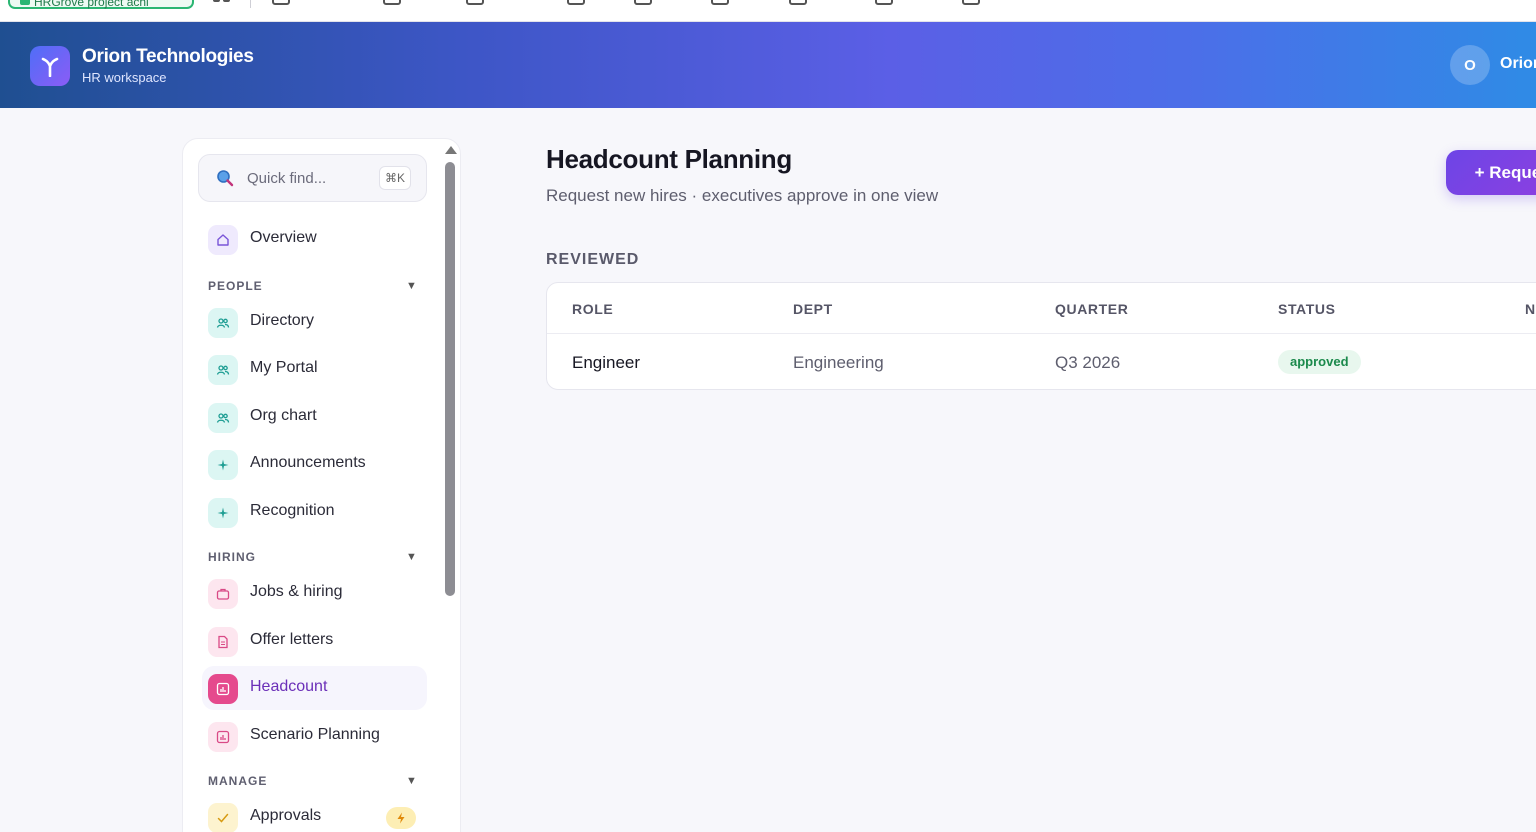 The height and width of the screenshot is (832, 1536). Describe the element at coordinates (283, 237) in the screenshot. I see `sidebar-item-label: Overview` at that location.